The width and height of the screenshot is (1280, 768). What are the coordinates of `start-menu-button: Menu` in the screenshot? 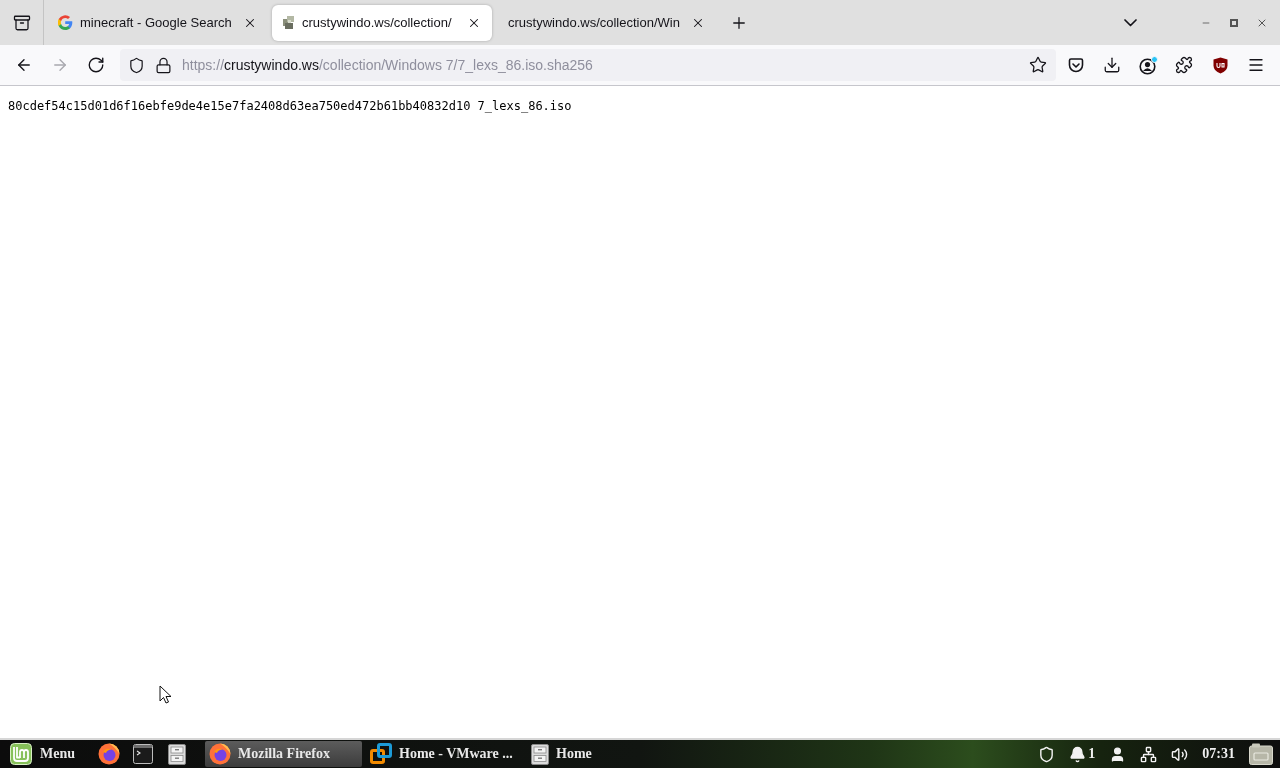 It's located at (42, 754).